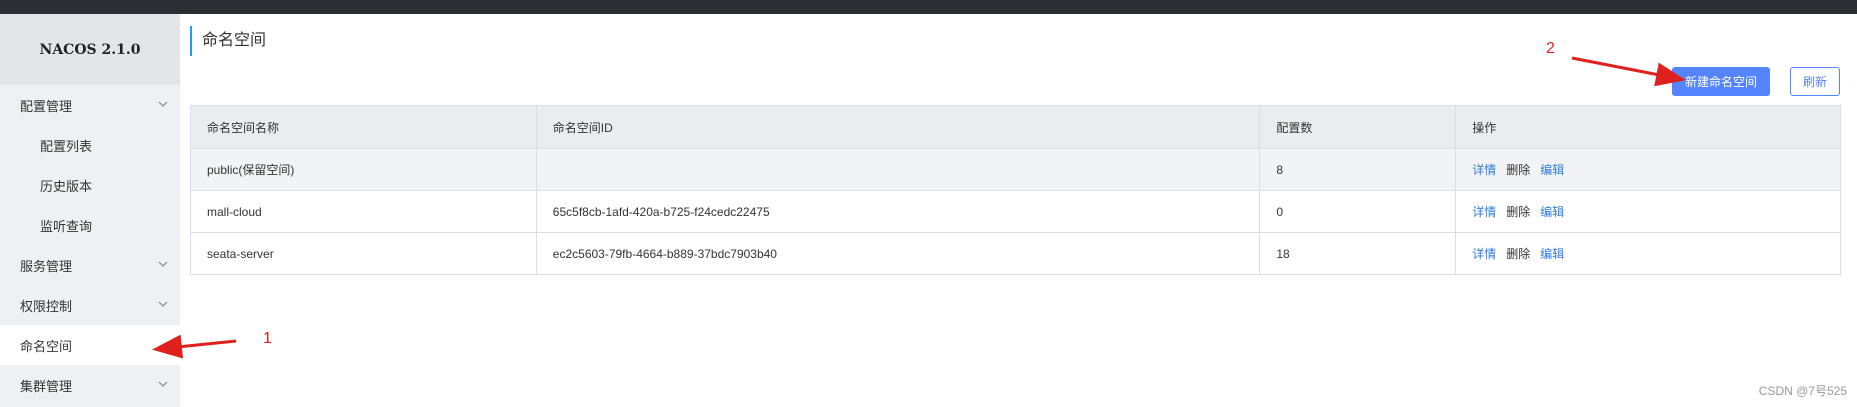 The height and width of the screenshot is (407, 1857). Describe the element at coordinates (66, 146) in the screenshot. I see `sidebar-item-label: 配置列表` at that location.